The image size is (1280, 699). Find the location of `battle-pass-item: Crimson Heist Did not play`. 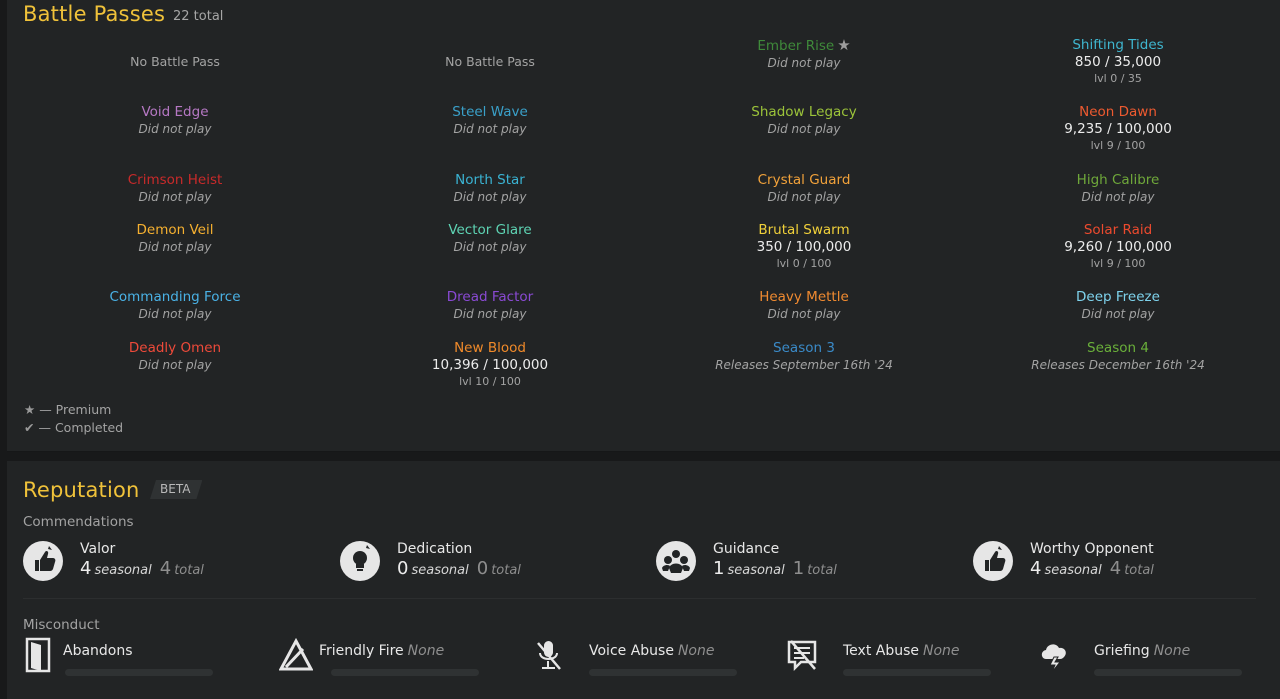

battle-pass-item: Crimson Heist Did not play is located at coordinates (175, 189).